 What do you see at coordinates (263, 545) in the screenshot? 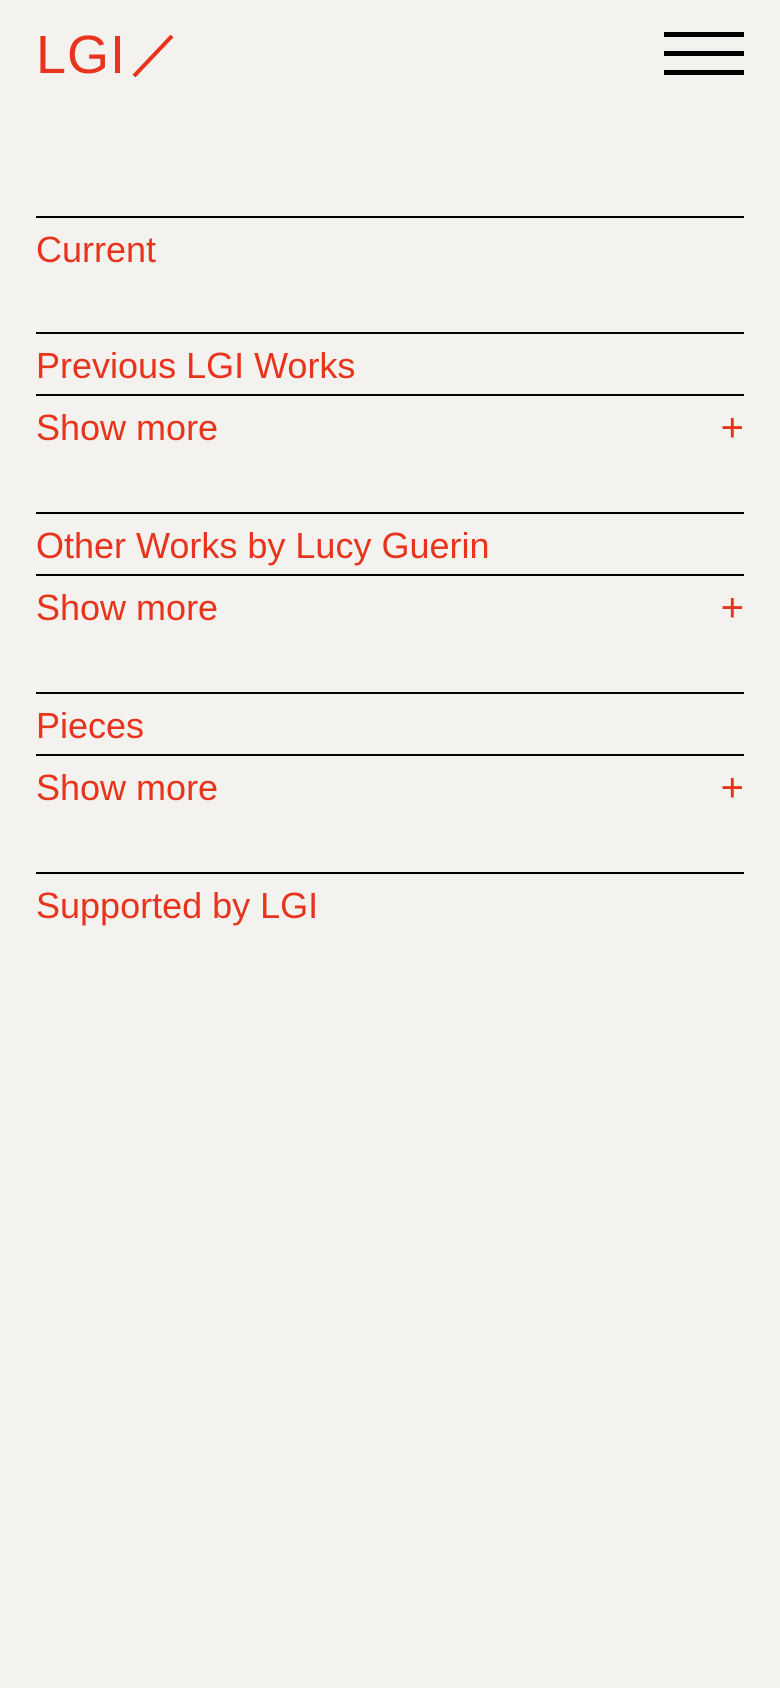
I see `section-title: Other Works by Lucy Guerin` at bounding box center [263, 545].